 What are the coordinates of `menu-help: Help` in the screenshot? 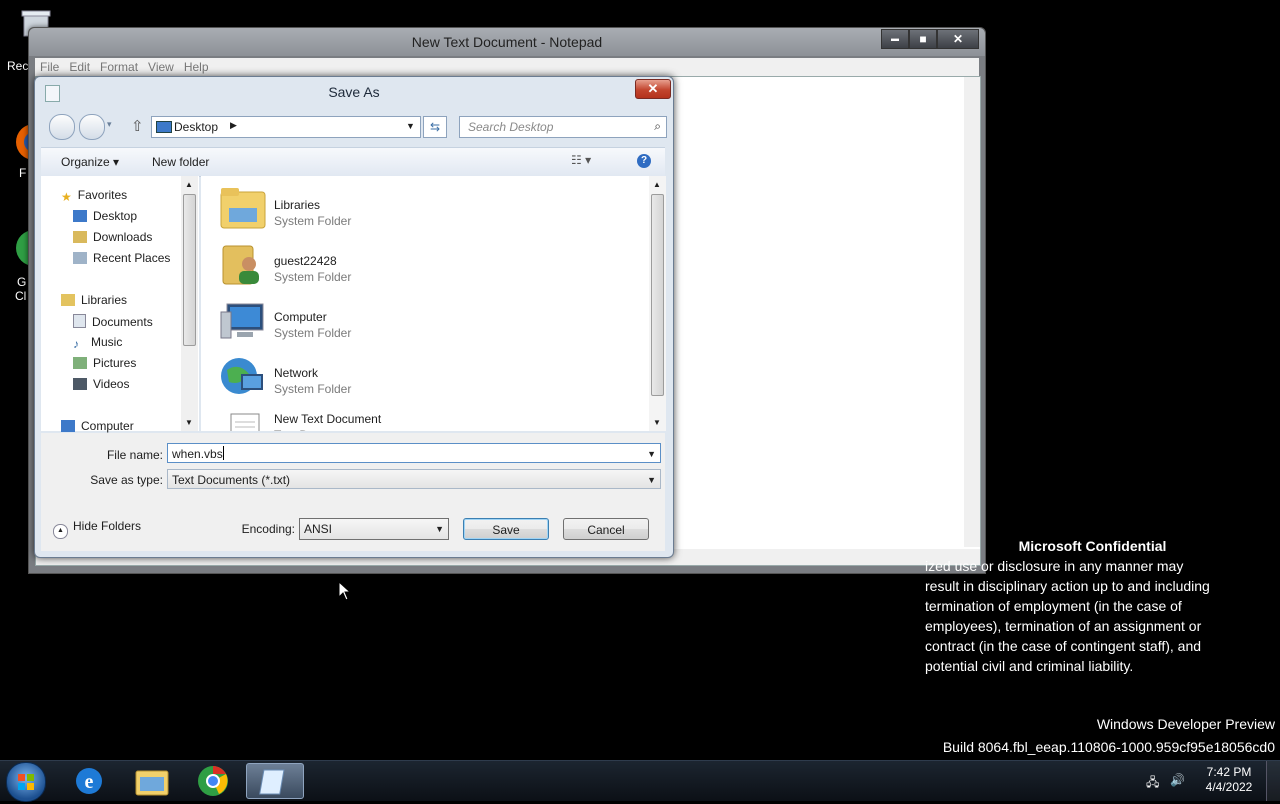 It's located at (196, 66).